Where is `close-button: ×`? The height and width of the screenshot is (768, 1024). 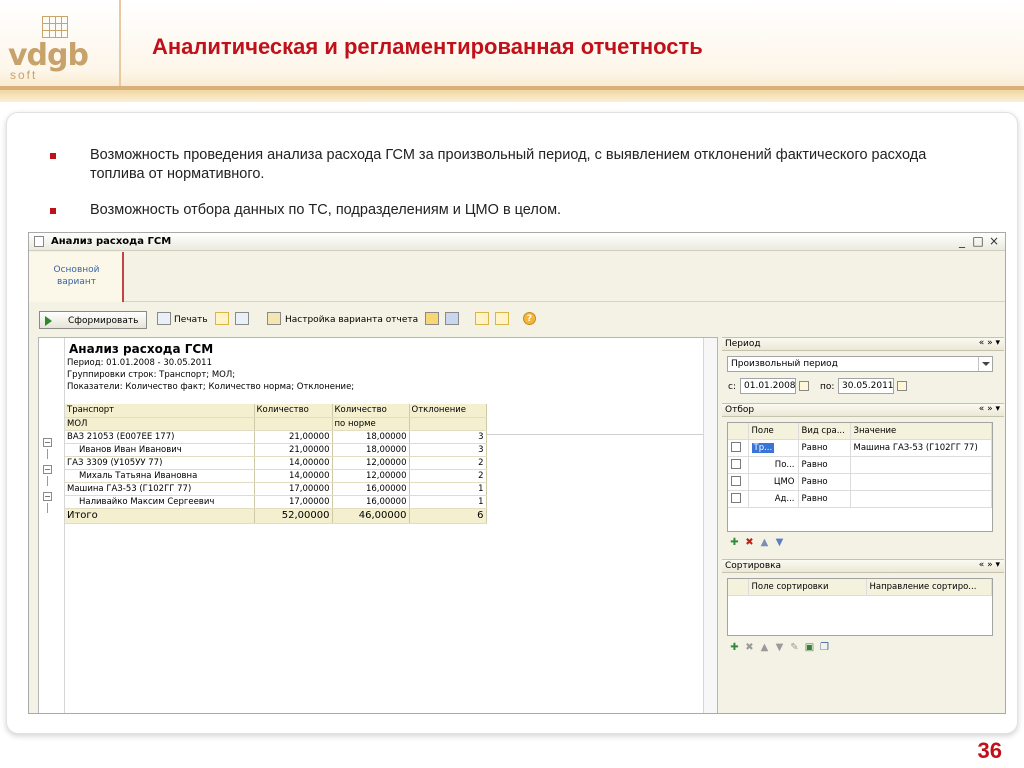 close-button: × is located at coordinates (994, 241).